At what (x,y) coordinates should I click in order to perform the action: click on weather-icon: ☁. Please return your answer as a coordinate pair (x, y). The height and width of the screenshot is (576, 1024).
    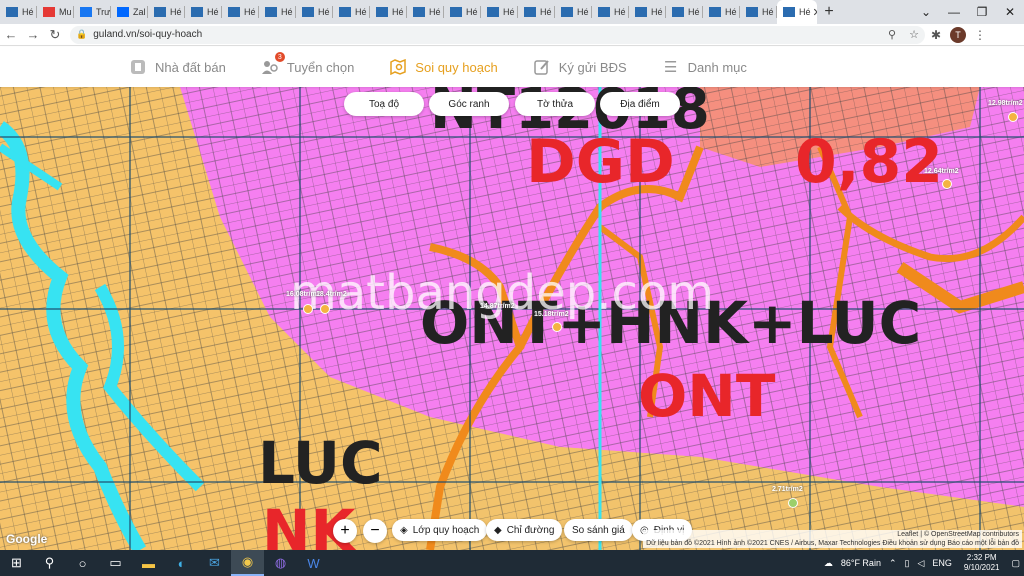
    Looking at the image, I should click on (828, 562).